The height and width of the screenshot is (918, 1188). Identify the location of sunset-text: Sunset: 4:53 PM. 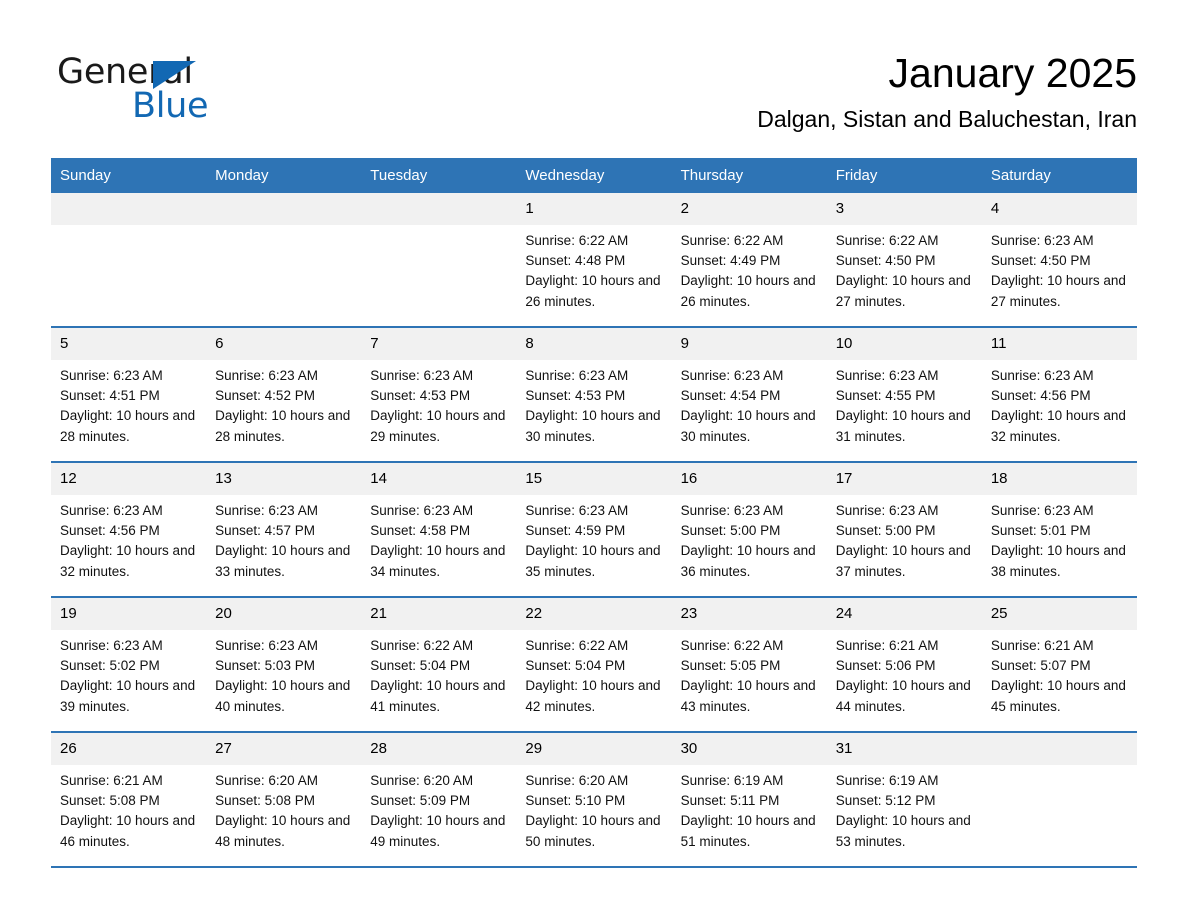
(575, 396).